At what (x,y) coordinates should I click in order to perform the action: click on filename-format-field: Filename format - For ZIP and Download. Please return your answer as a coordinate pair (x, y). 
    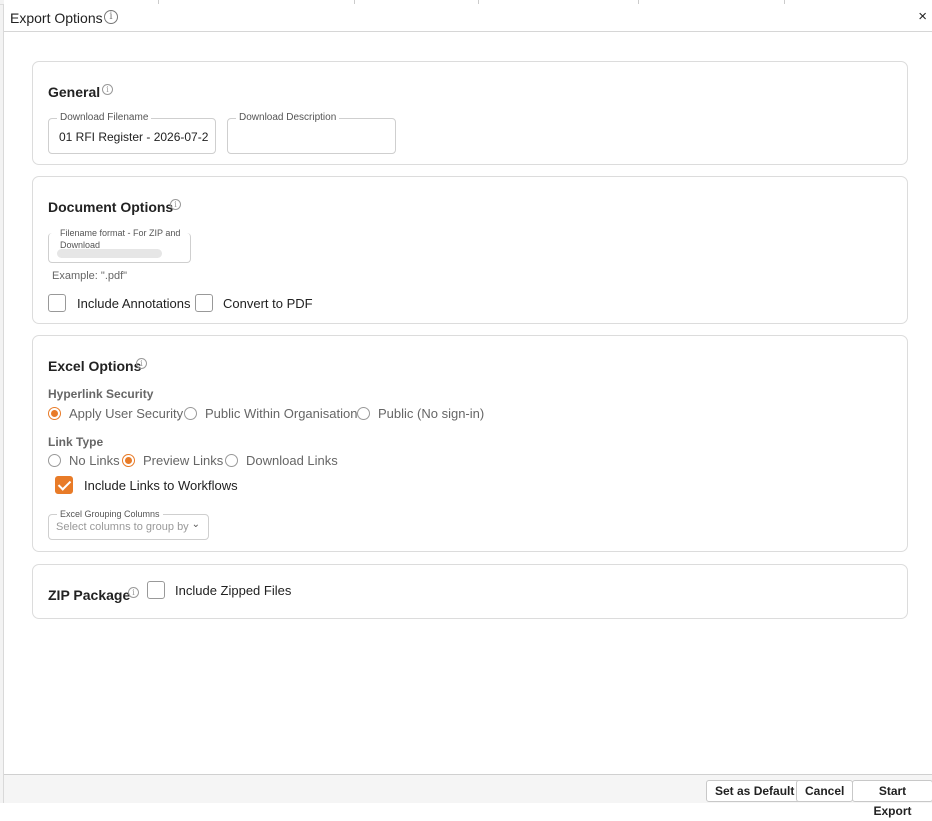
    Looking at the image, I should click on (119, 245).